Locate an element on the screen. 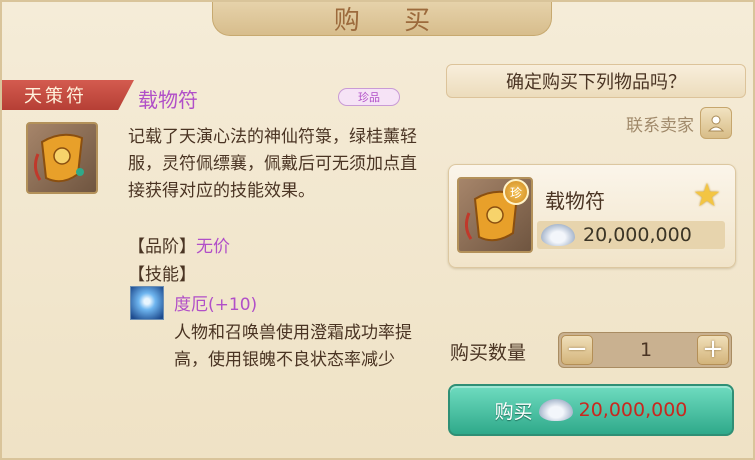  title-banner: 购 买 is located at coordinates (382, 19).